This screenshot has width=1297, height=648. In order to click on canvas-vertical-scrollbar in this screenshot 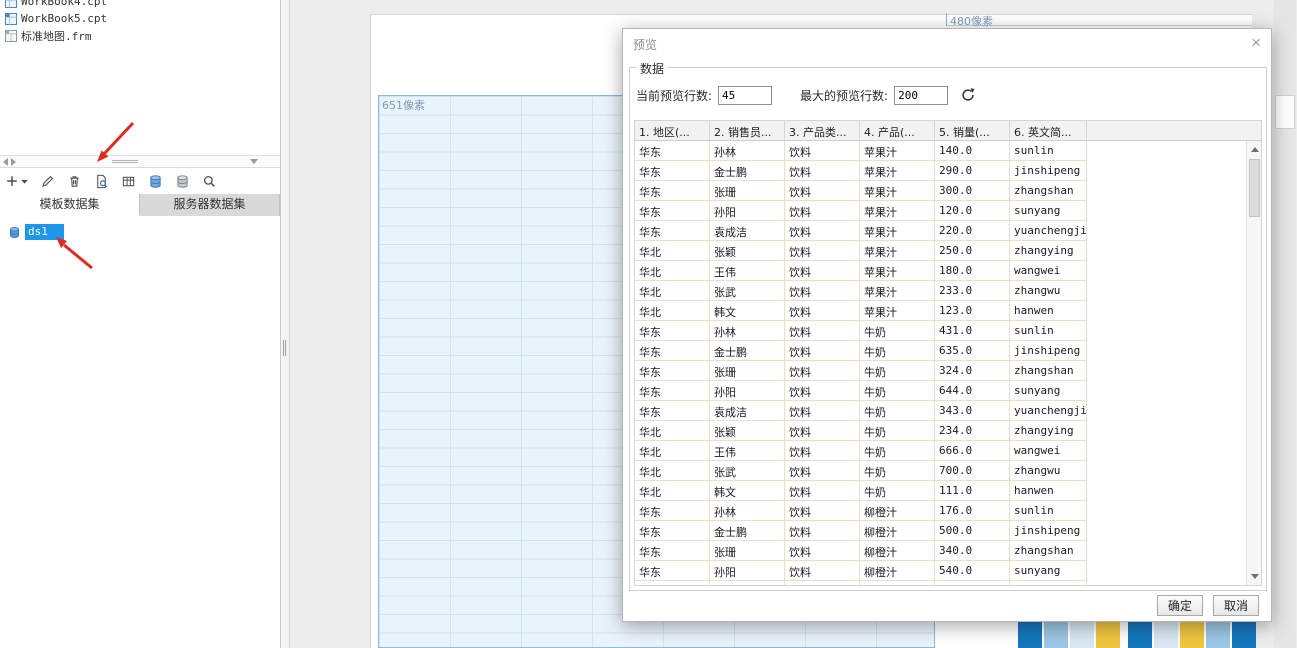, I will do `click(1285, 324)`.